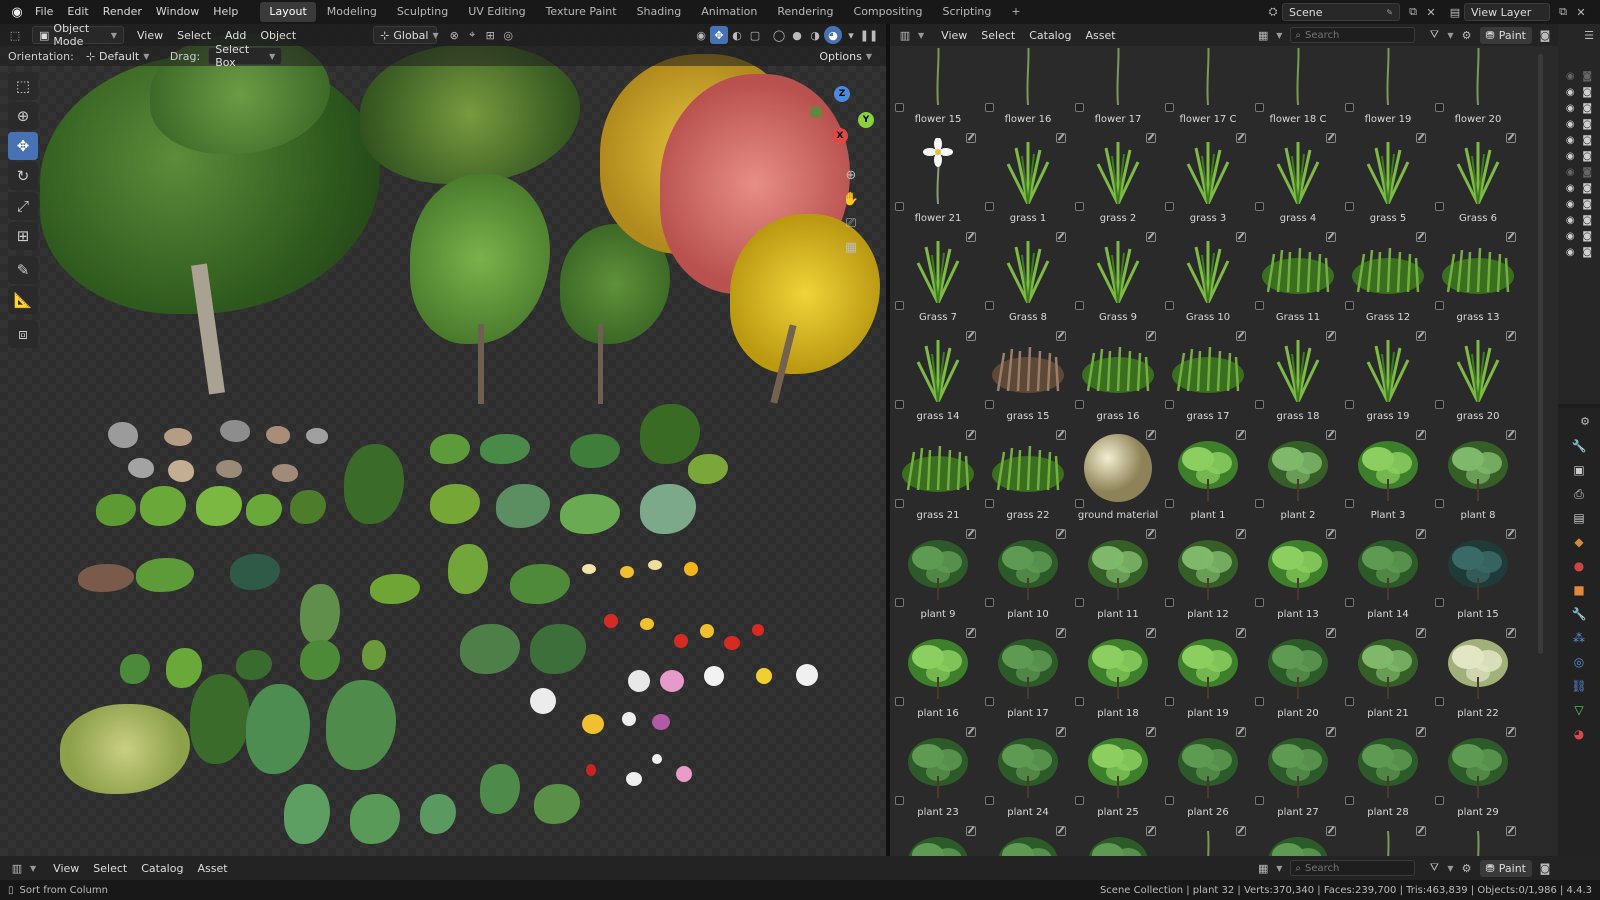  I want to click on bottom-paint-button: ⛃ Paint, so click(1505, 868).